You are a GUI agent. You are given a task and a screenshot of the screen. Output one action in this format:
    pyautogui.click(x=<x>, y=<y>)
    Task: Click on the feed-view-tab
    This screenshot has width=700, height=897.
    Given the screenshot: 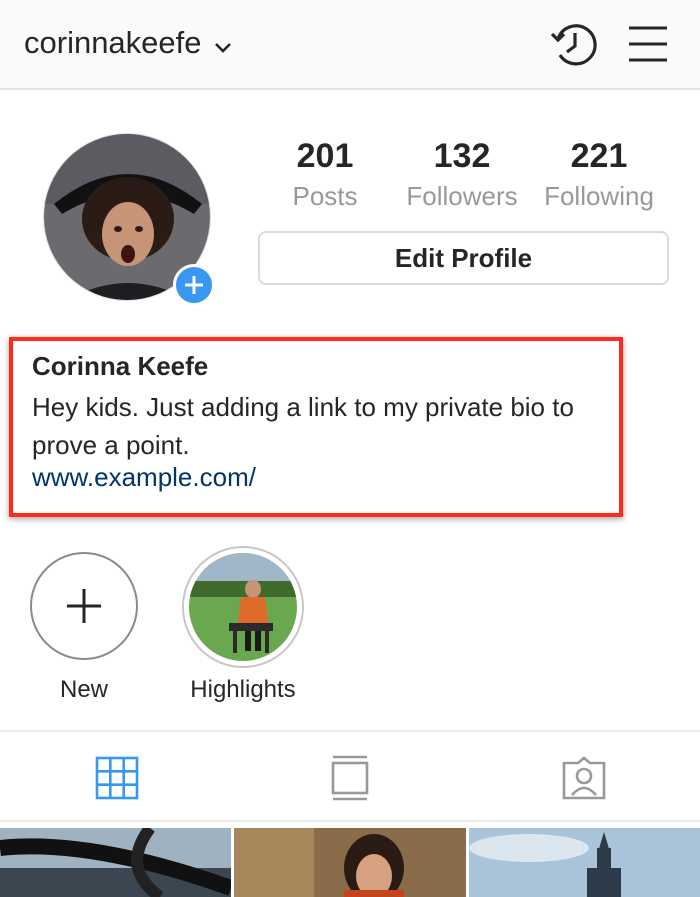 What is the action you would take?
    pyautogui.click(x=349, y=778)
    